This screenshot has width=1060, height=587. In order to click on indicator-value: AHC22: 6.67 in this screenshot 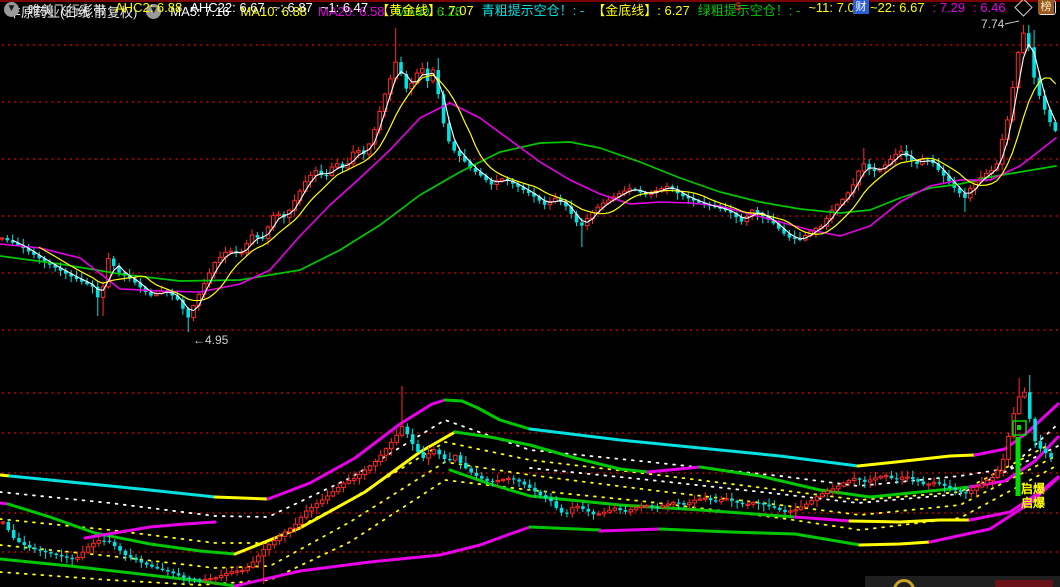, I will do `click(227, 7)`.